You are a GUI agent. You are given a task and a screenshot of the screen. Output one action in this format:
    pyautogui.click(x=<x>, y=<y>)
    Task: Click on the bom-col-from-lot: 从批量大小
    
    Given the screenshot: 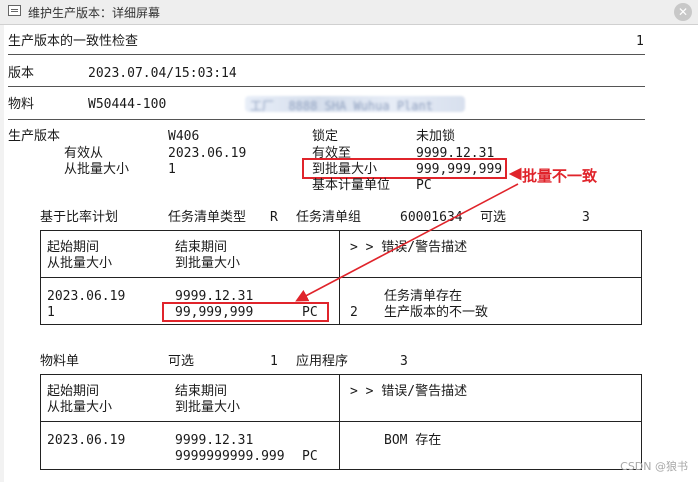 What is the action you would take?
    pyautogui.click(x=80, y=407)
    